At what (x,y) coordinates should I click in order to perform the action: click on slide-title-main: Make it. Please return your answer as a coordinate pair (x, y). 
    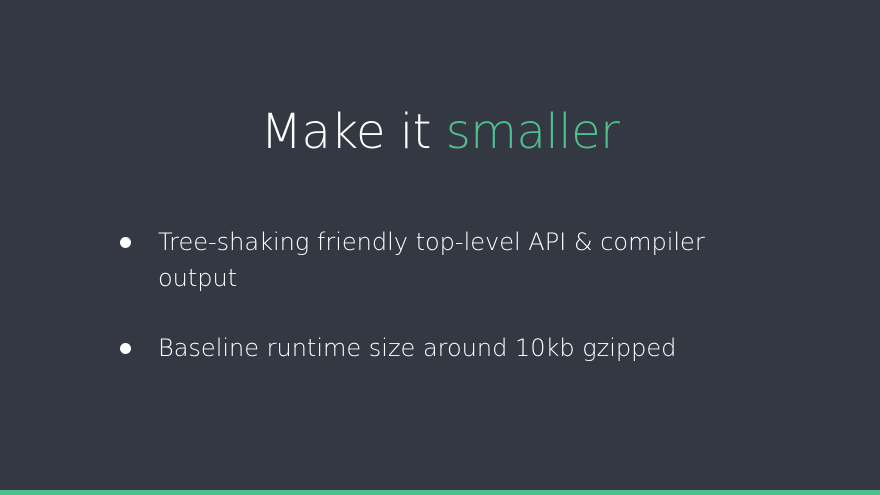
    Looking at the image, I should click on (353, 132).